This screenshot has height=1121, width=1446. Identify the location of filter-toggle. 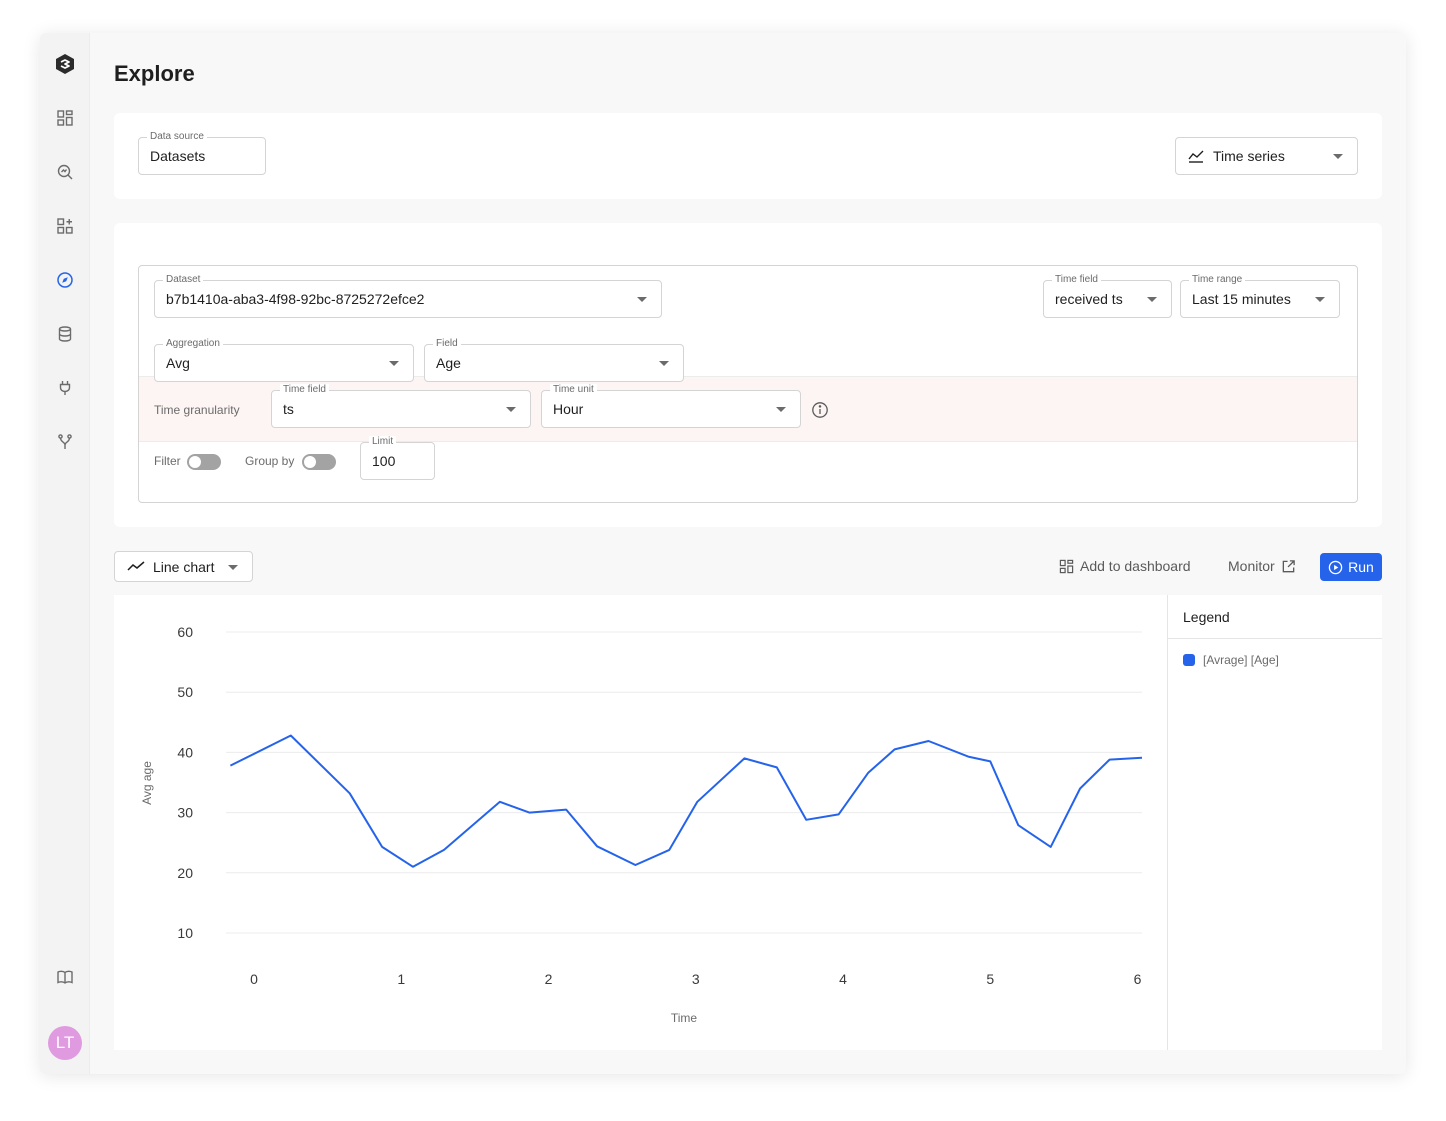
(204, 462).